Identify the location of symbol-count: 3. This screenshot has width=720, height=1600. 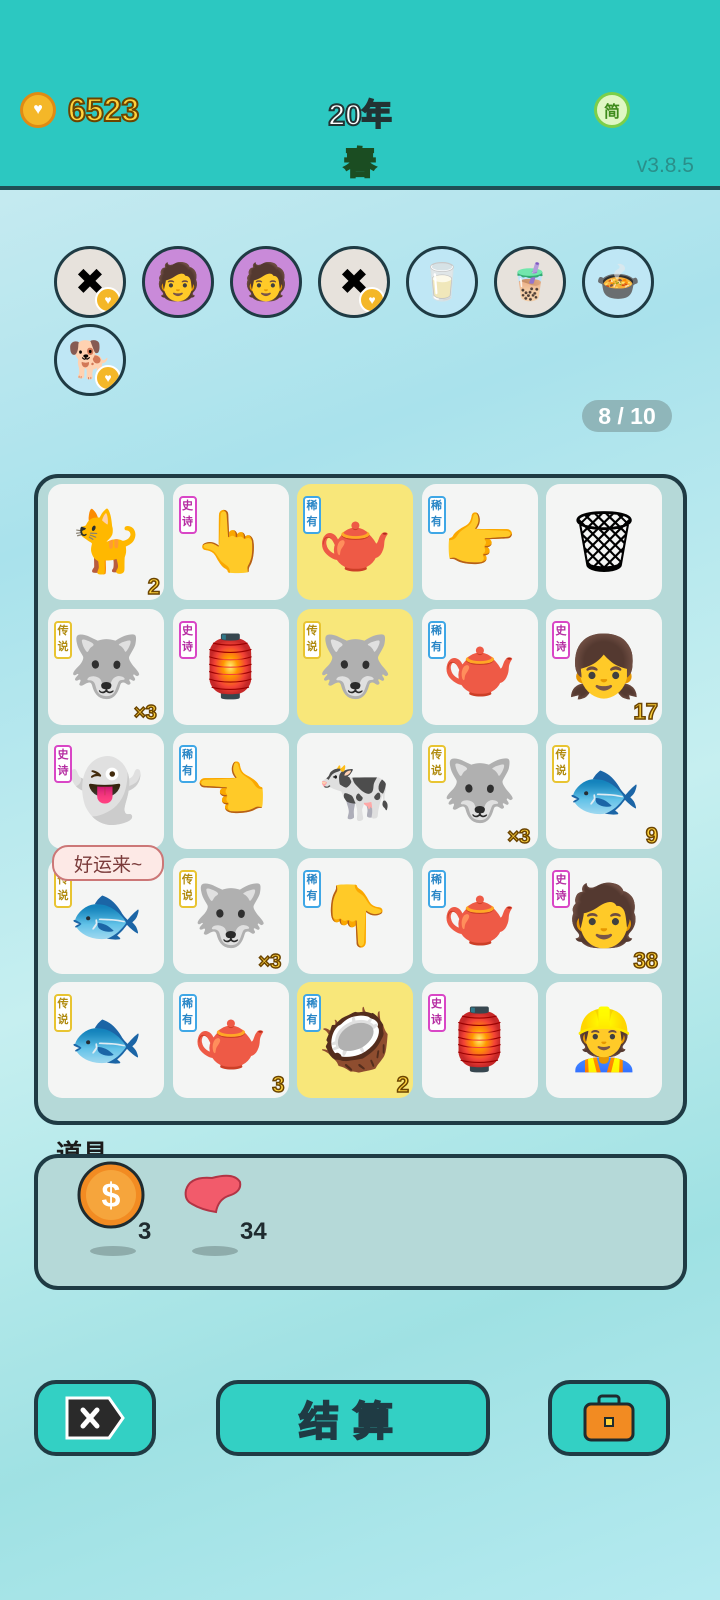
(278, 1084).